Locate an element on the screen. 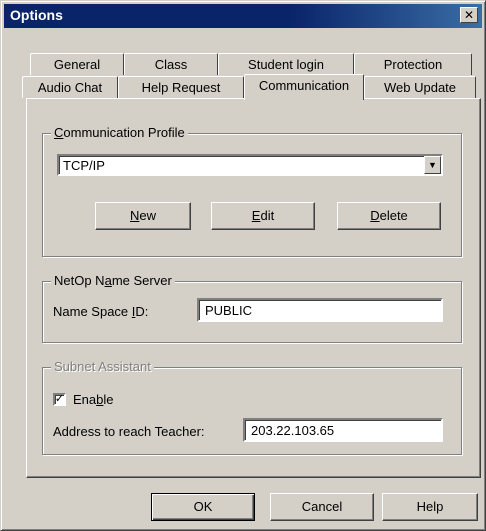 Image resolution: width=486 pixels, height=531 pixels. new-button: New is located at coordinates (143, 216).